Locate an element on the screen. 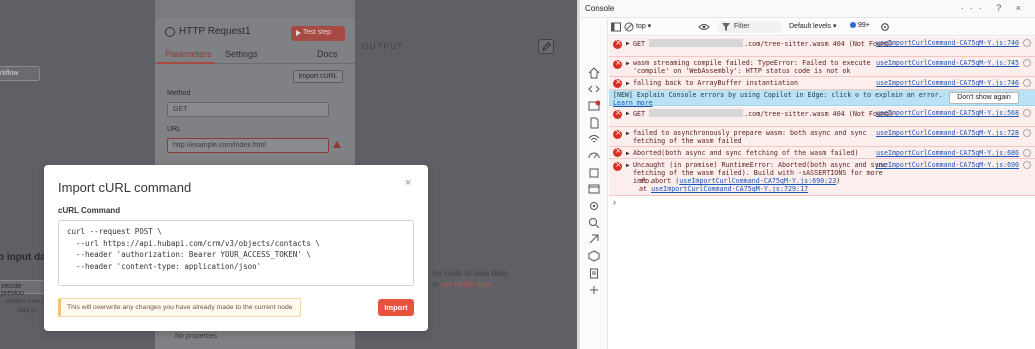 The image size is (1035, 349). pencil-icon is located at coordinates (546, 46).